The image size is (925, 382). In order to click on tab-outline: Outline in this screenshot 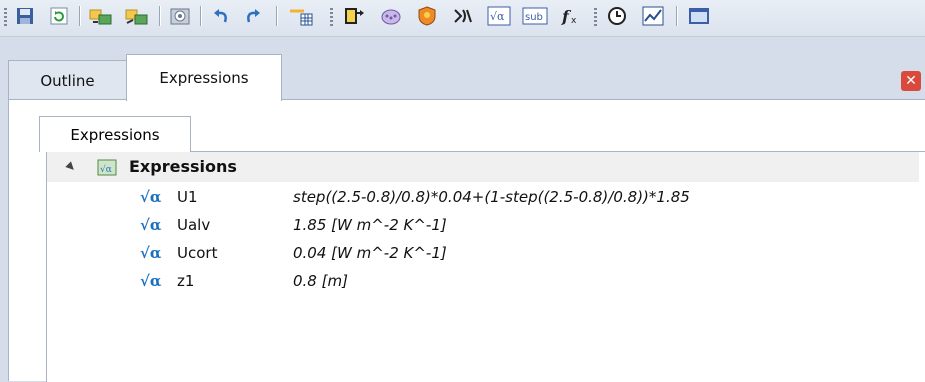, I will do `click(67, 80)`.